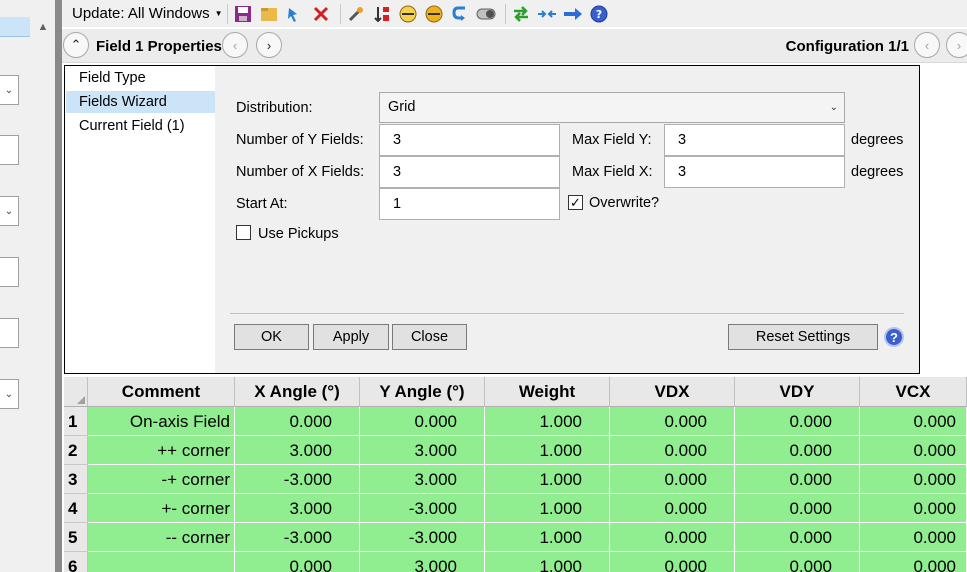  What do you see at coordinates (9, 211) in the screenshot?
I see `left-dropdown-2: ⌄` at bounding box center [9, 211].